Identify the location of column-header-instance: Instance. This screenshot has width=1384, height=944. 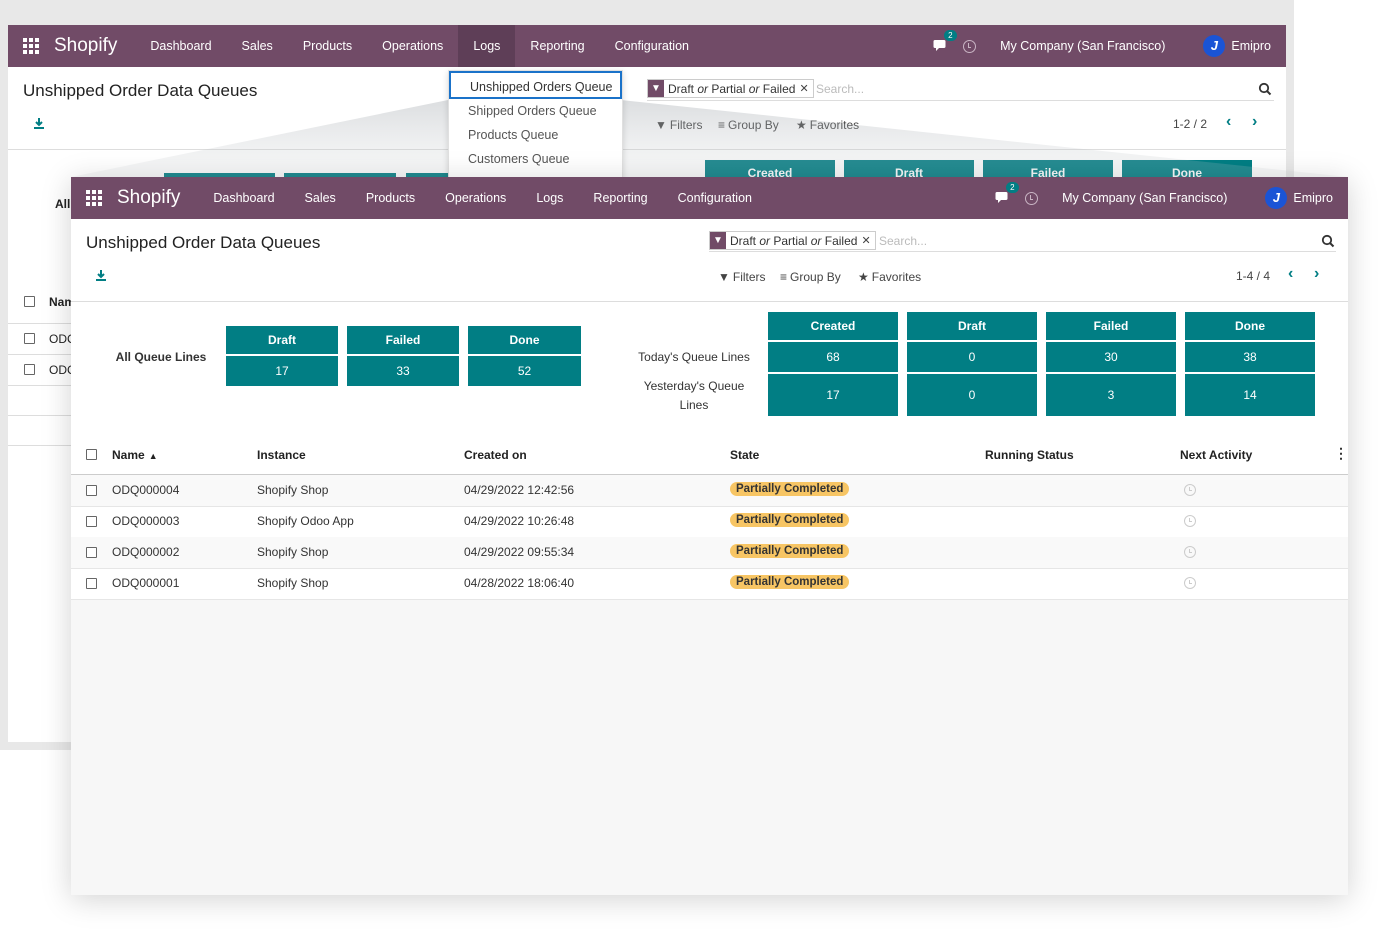
(281, 455).